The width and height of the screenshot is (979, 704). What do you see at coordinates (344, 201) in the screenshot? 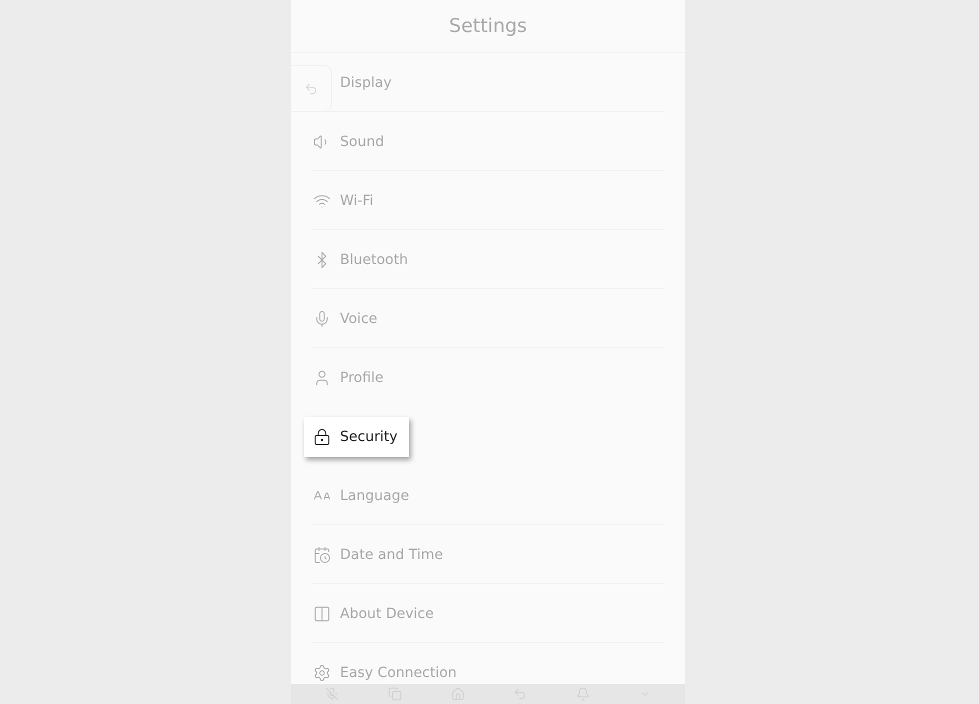
I see `settings-item: Wi-Fi` at bounding box center [344, 201].